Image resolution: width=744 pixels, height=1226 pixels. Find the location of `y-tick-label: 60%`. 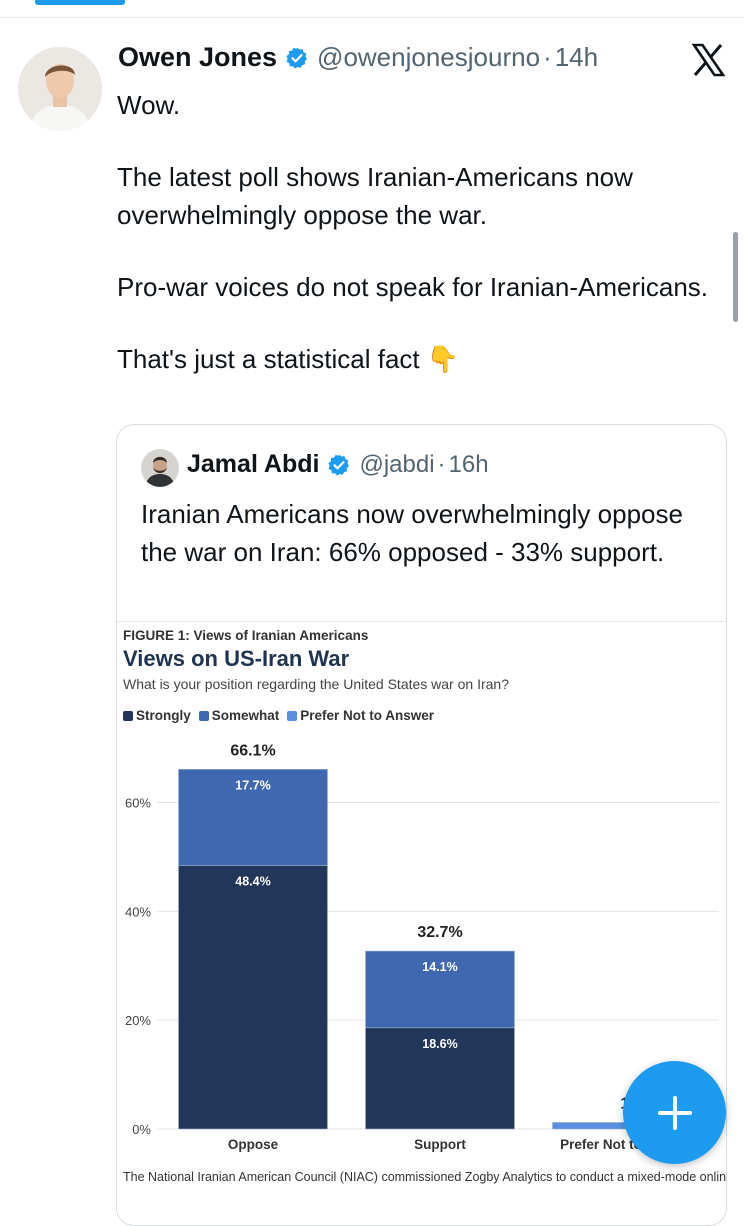

y-tick-label: 60% is located at coordinates (138, 803).